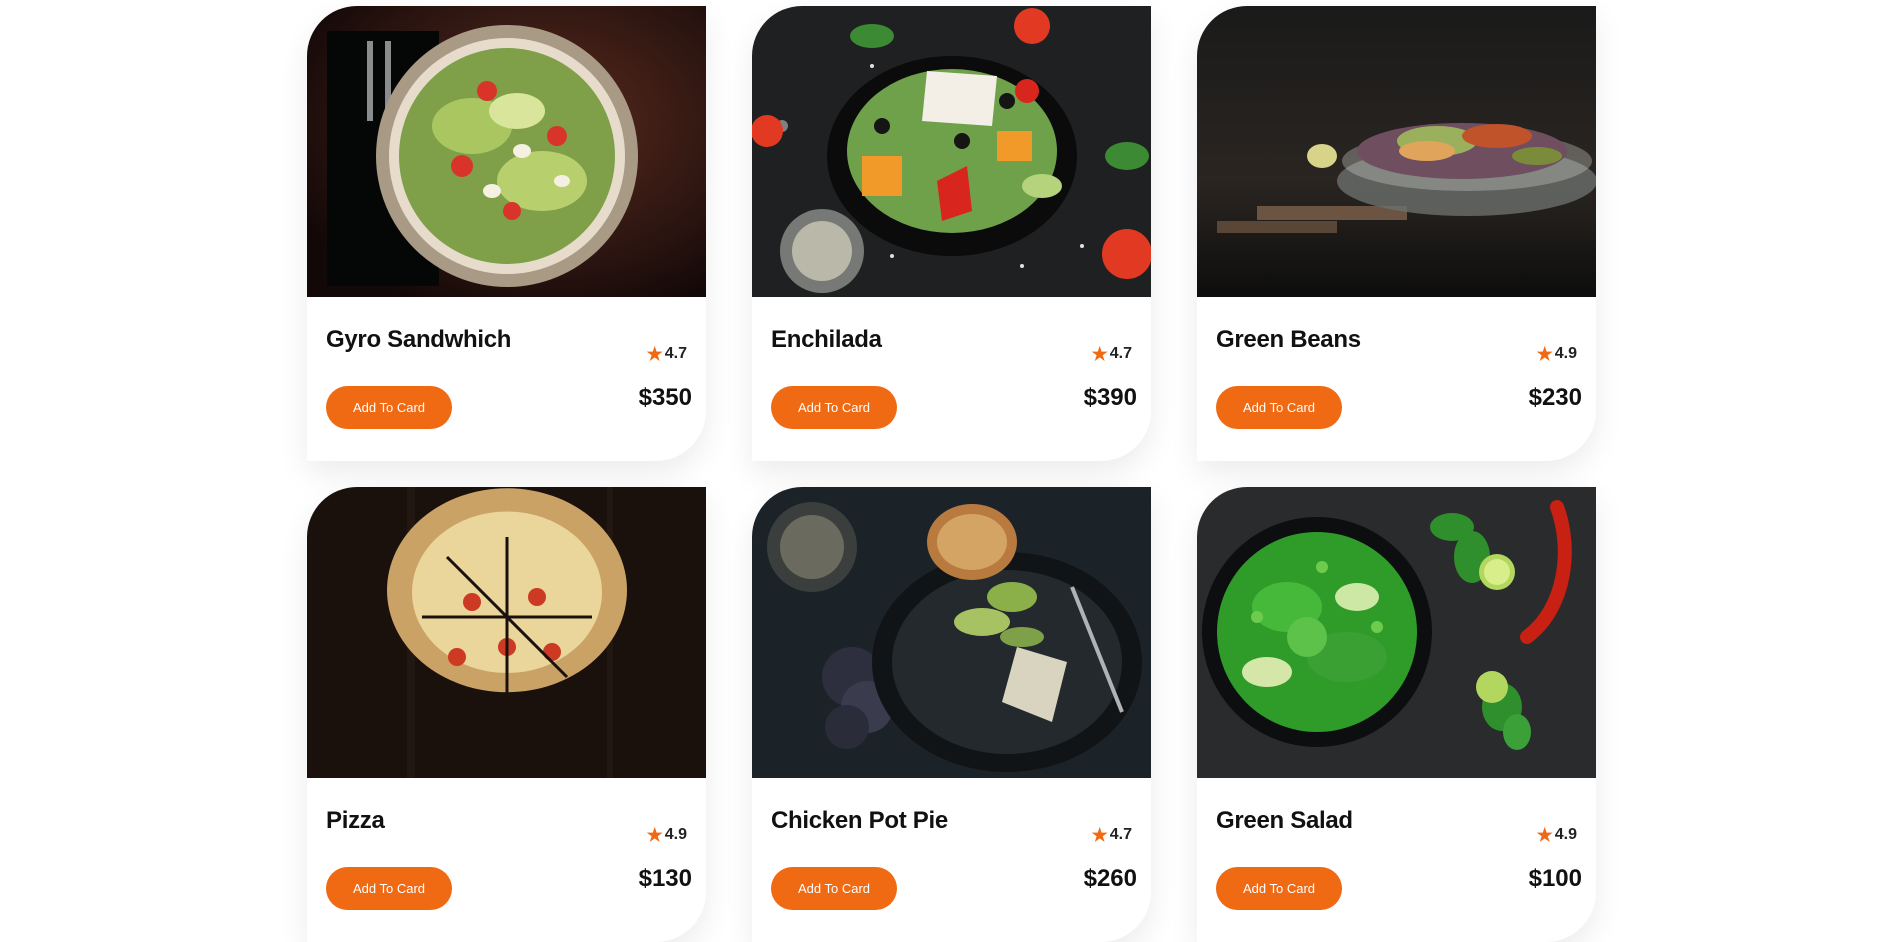 The image size is (1891, 942). What do you see at coordinates (951, 151) in the screenshot?
I see `greek-salad-bowl-photo` at bounding box center [951, 151].